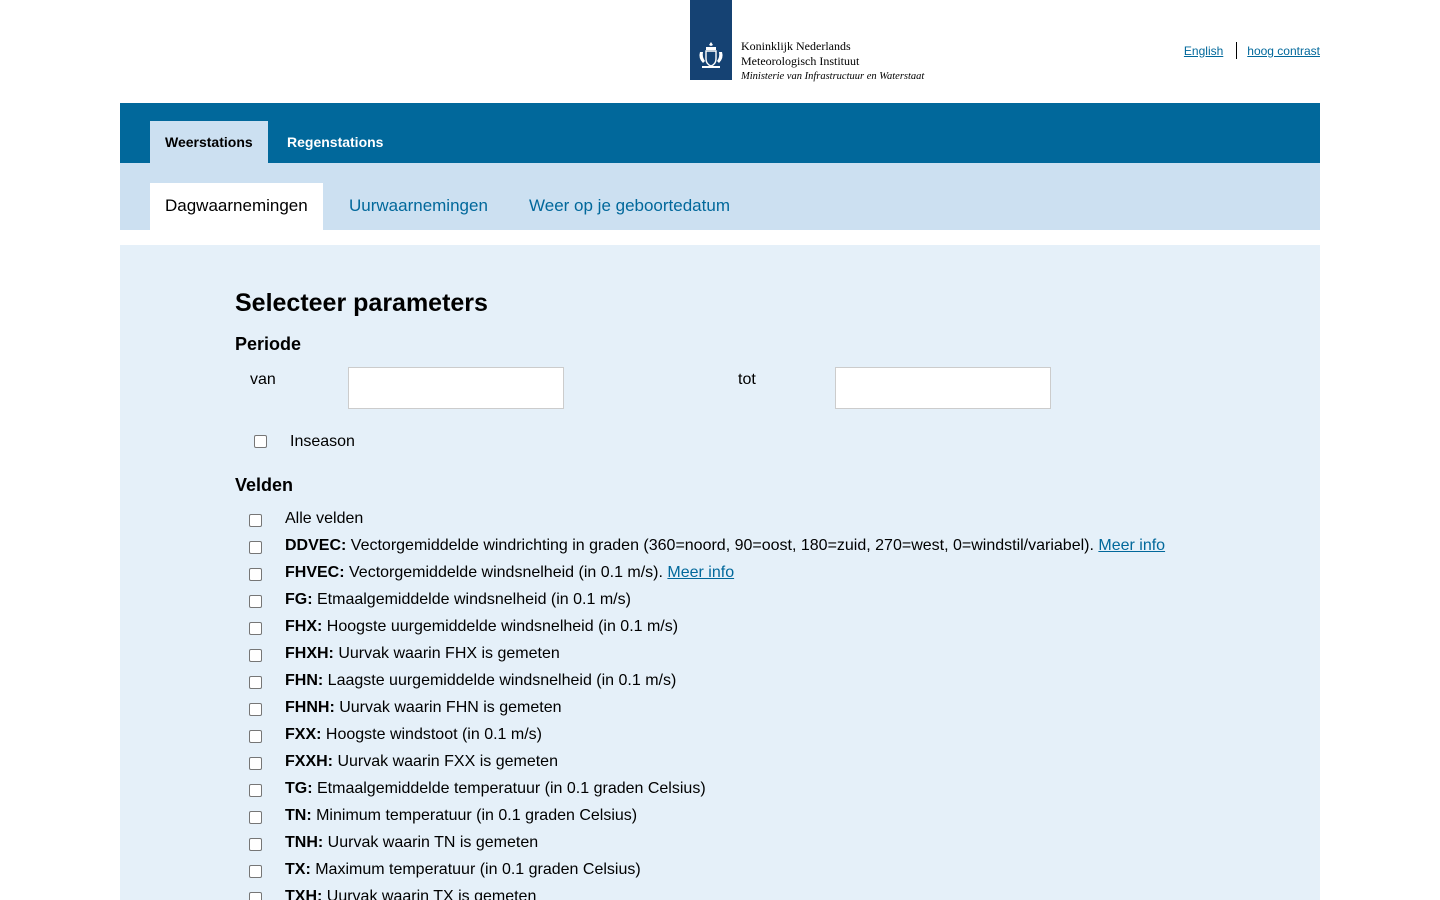 The width and height of the screenshot is (1440, 900). Describe the element at coordinates (456, 388) in the screenshot. I see `from-date-input` at that location.